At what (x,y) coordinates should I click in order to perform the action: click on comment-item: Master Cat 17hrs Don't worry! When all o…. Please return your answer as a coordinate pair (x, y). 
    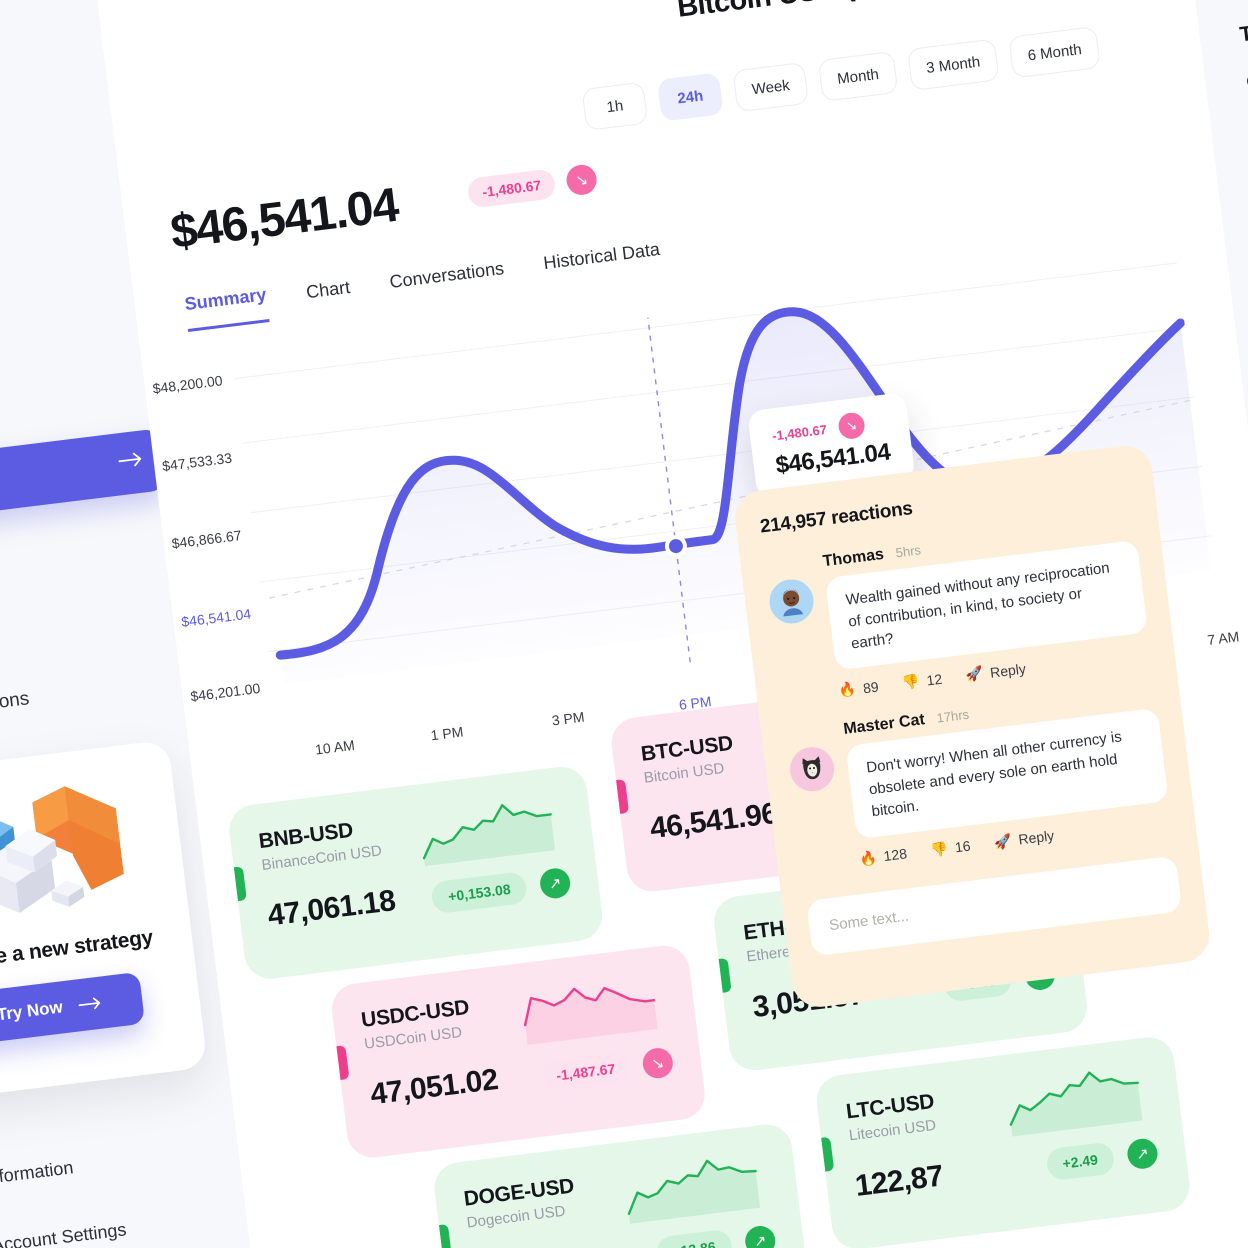
    Looking at the image, I should click on (978, 778).